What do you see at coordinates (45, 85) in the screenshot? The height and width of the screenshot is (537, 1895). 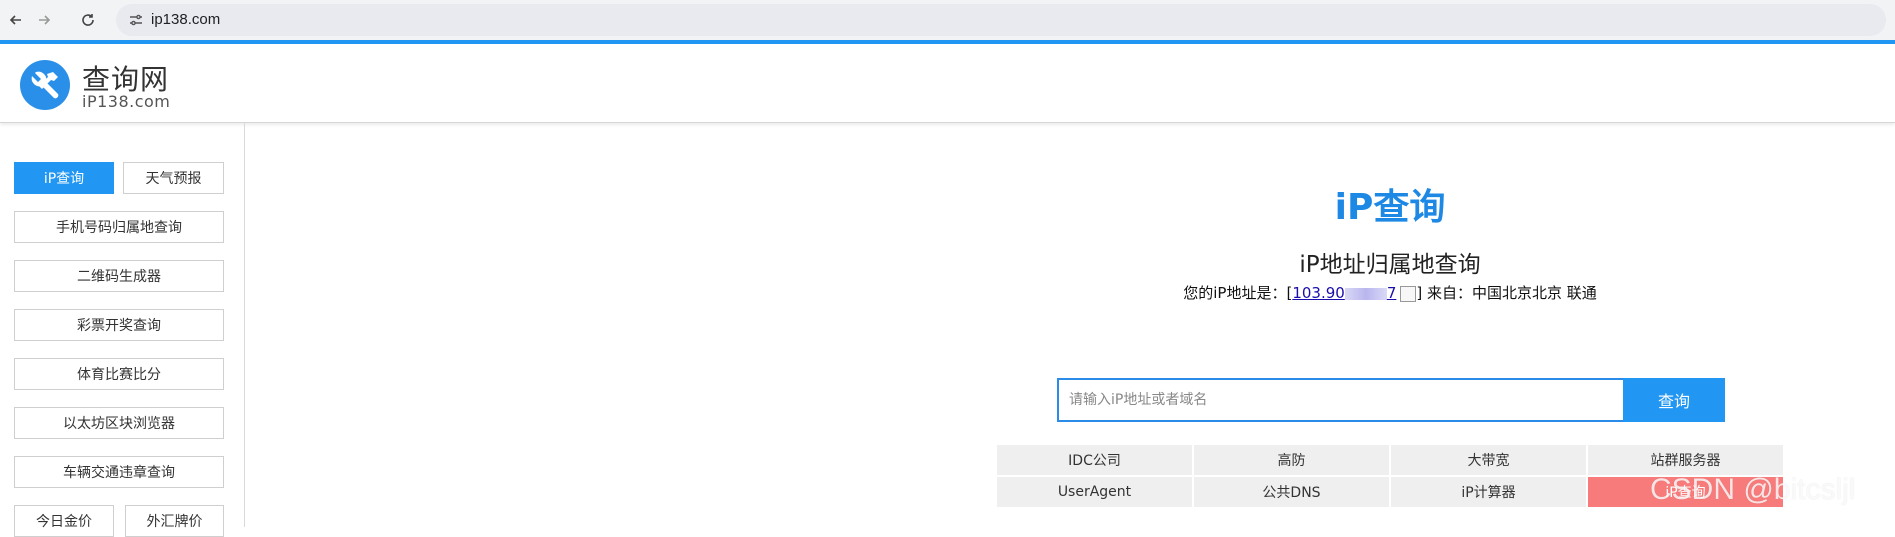 I see `tools-icon` at bounding box center [45, 85].